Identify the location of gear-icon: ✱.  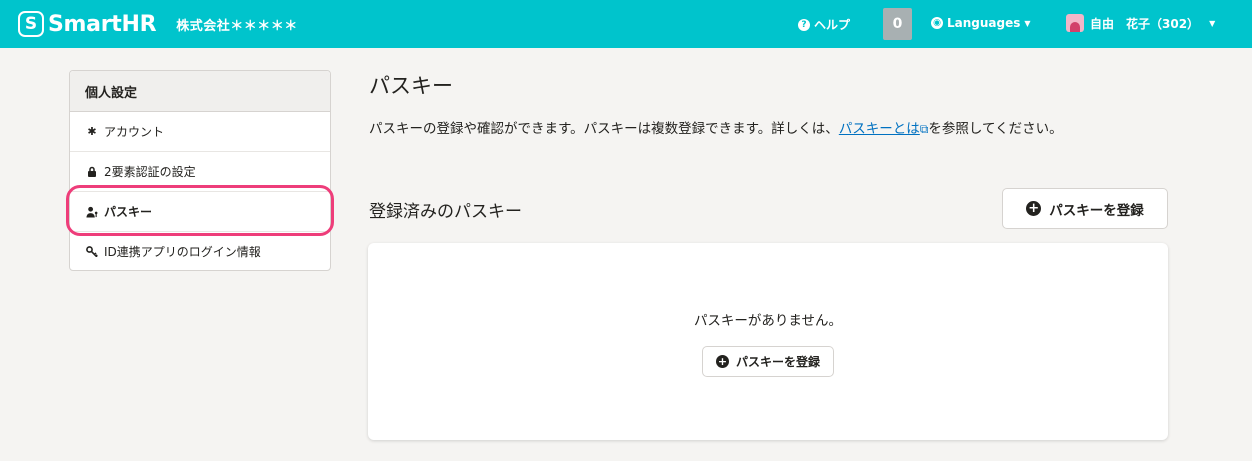
(92, 131).